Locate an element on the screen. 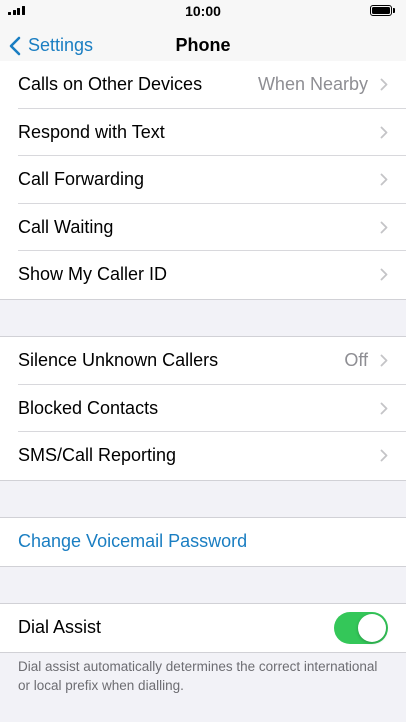 This screenshot has height=722, width=406. voicemail-group: Change Voicemail Password is located at coordinates (203, 542).